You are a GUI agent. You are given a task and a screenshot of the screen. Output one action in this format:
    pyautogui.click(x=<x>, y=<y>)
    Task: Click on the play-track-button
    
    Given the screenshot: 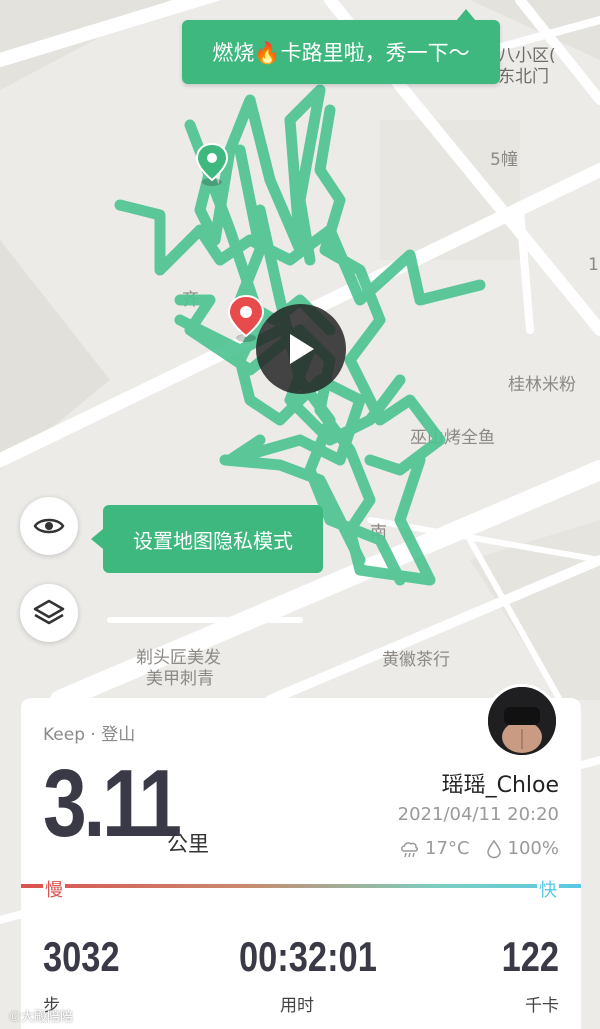 What is the action you would take?
    pyautogui.click(x=301, y=349)
    